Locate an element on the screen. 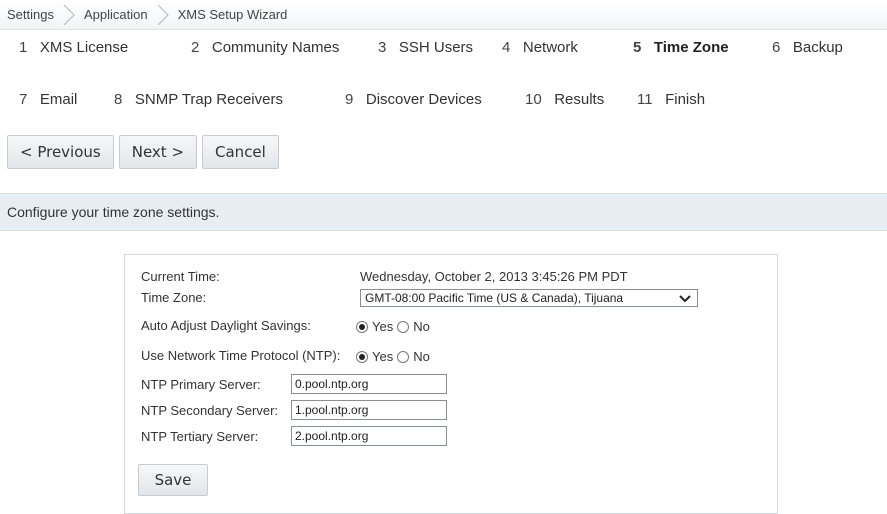 This screenshot has width=887, height=514. breadcrumb-xms-setup-wizard: XMS Setup Wizard is located at coordinates (232, 14).